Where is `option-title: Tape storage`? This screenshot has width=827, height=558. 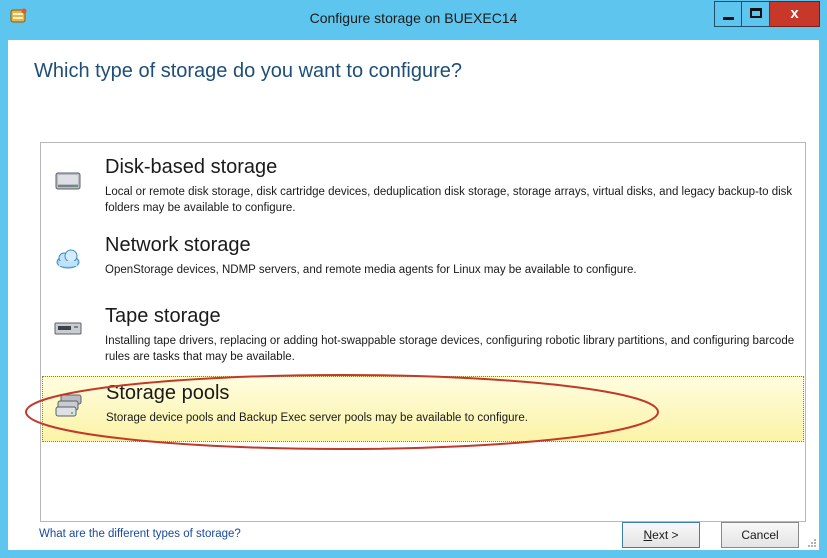 option-title: Tape storage is located at coordinates (163, 316).